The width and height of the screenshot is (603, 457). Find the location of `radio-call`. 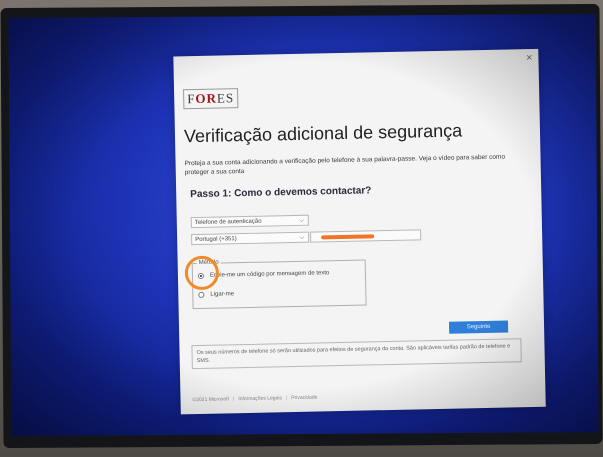

radio-call is located at coordinates (201, 294).